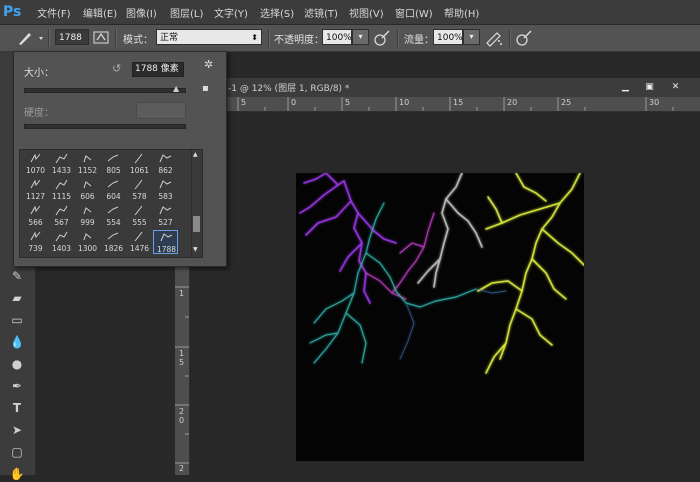 The height and width of the screenshot is (482, 700). Describe the element at coordinates (414, 12) in the screenshot. I see `menu-window: 窗口(W)` at that location.